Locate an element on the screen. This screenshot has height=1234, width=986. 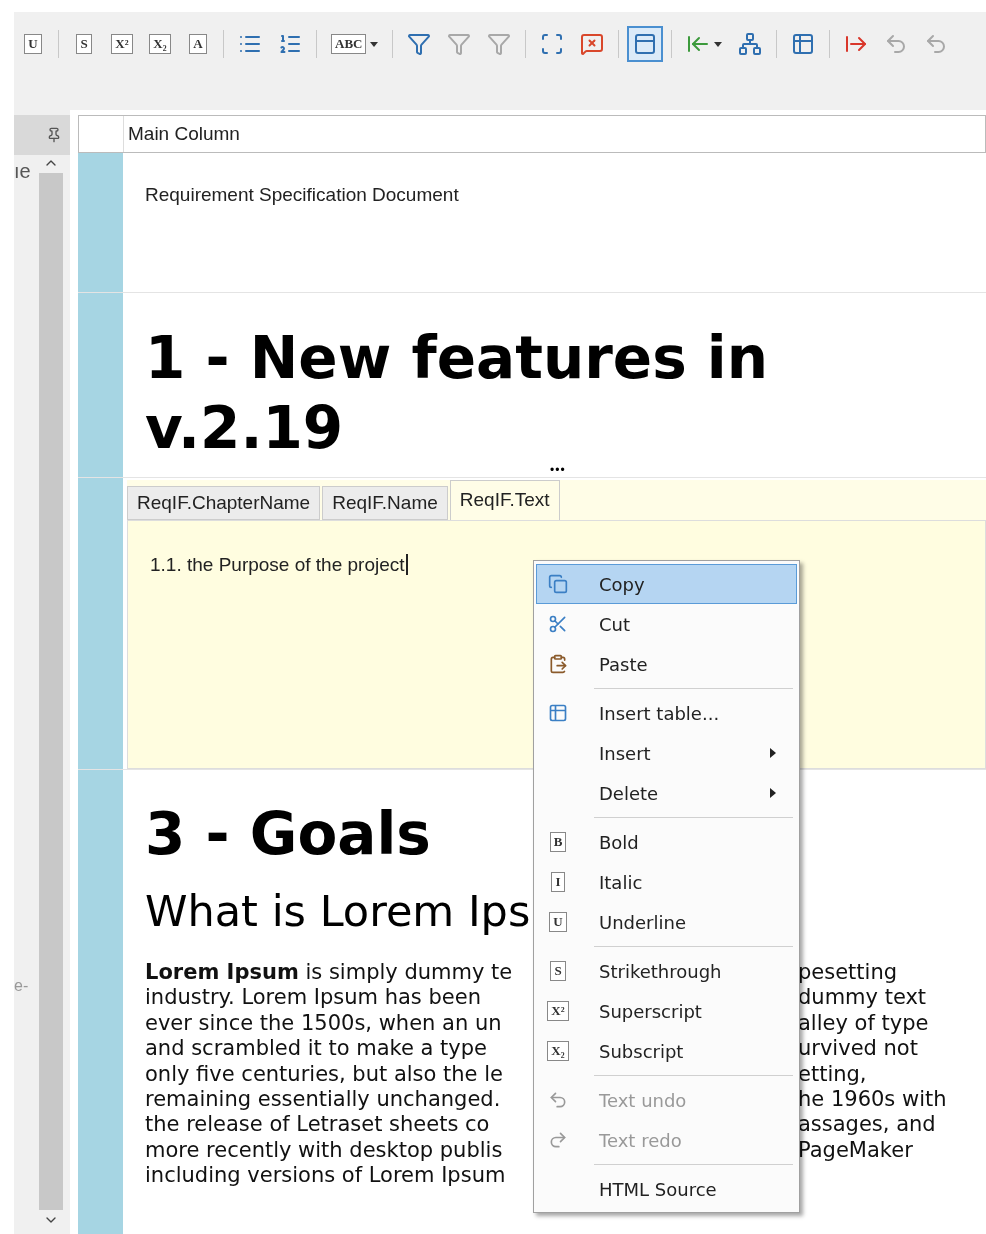
panel-text: ıe is located at coordinates (23, 171).